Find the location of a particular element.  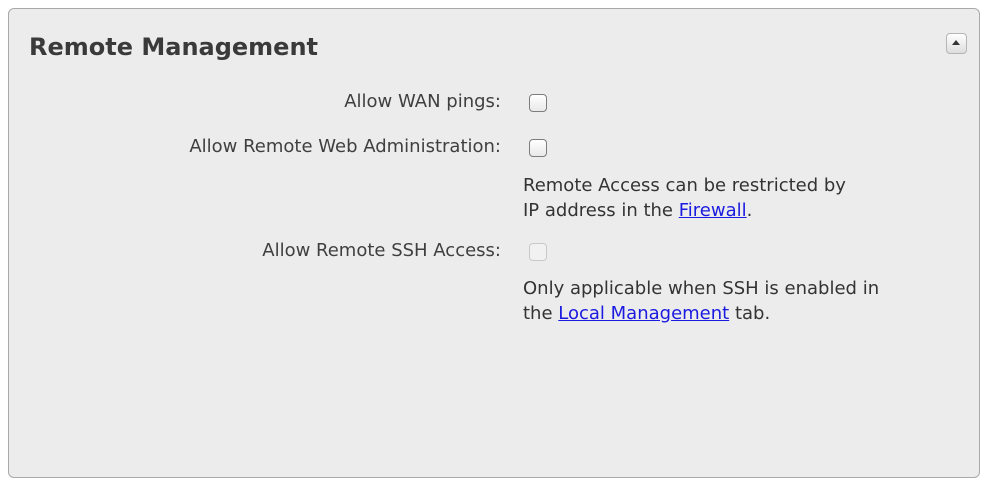

remote-web-admin-help-suffix: . is located at coordinates (749, 210).